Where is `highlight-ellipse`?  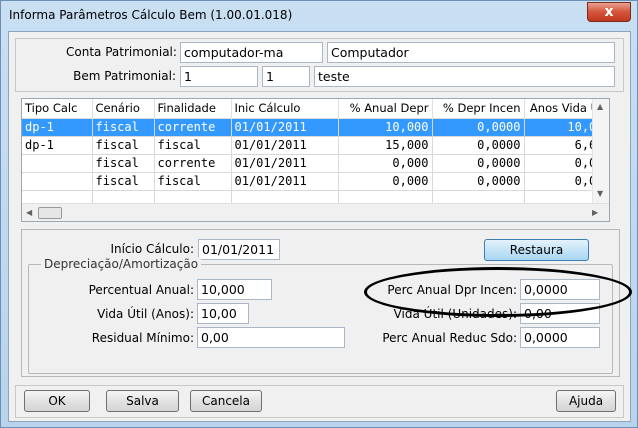
highlight-ellipse is located at coordinates (498, 292).